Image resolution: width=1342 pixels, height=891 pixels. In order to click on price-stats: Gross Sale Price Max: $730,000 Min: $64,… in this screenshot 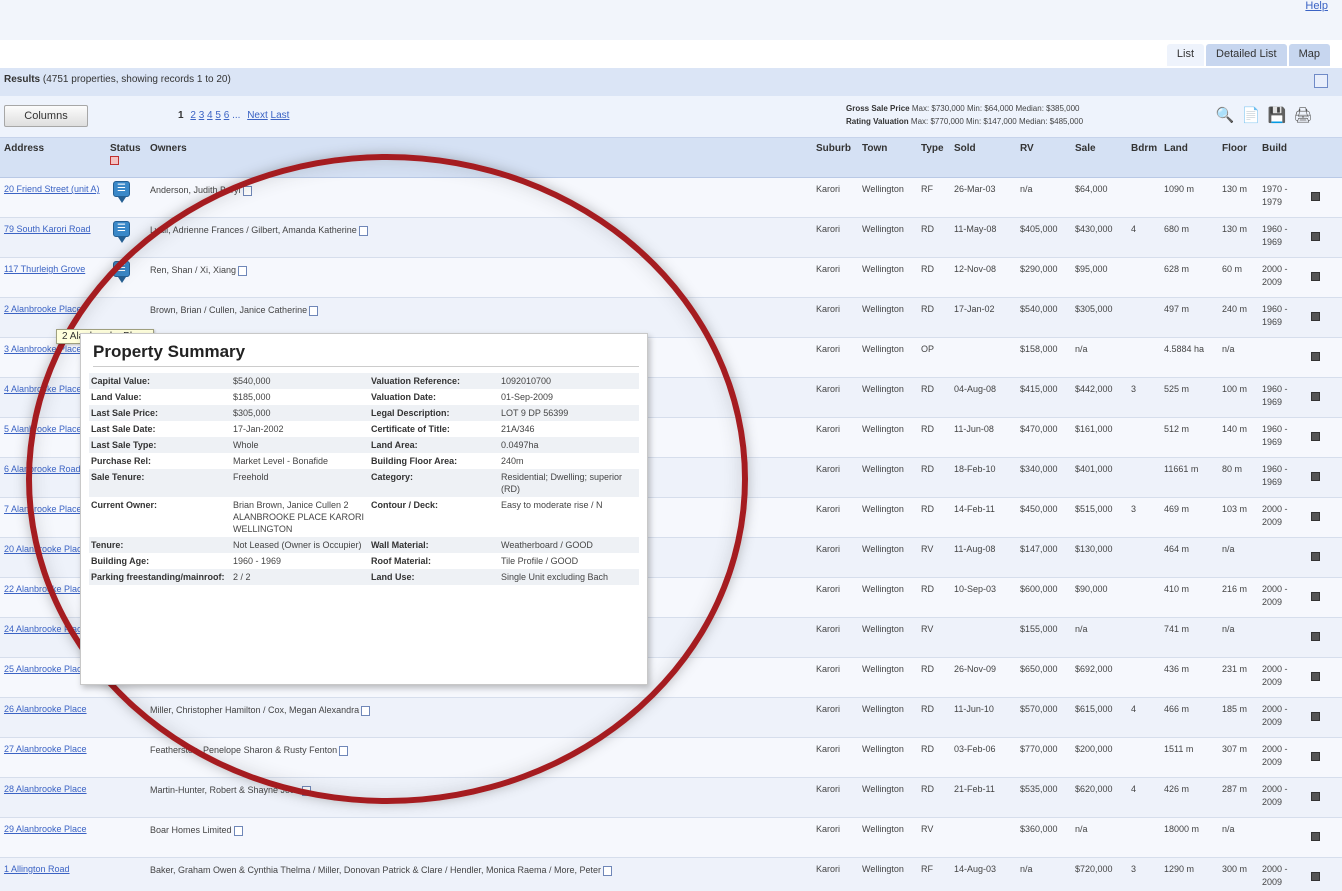, I will do `click(964, 115)`.